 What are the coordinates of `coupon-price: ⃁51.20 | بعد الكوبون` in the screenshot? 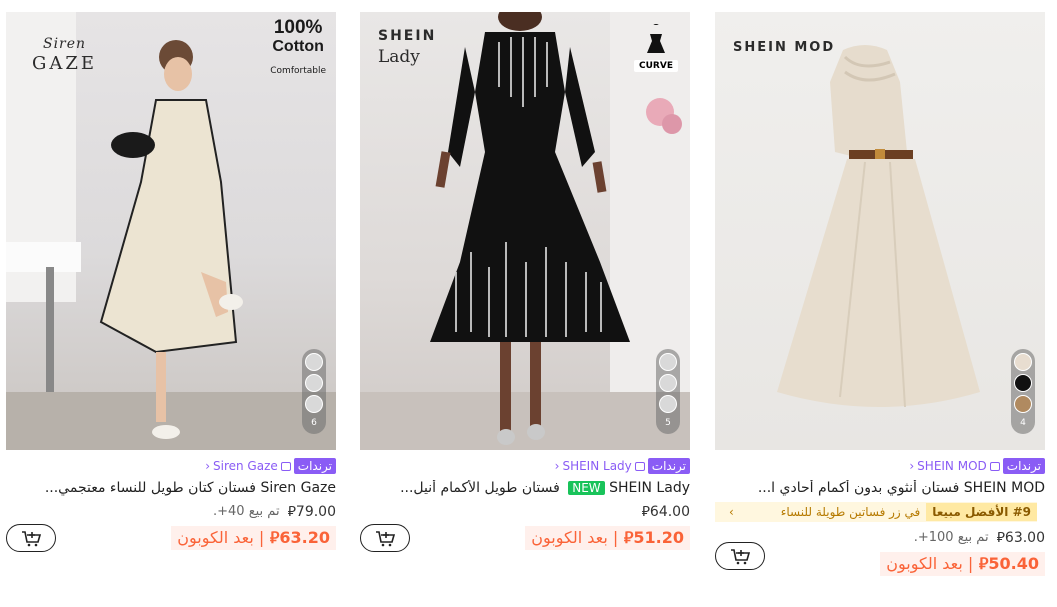 It's located at (607, 538).